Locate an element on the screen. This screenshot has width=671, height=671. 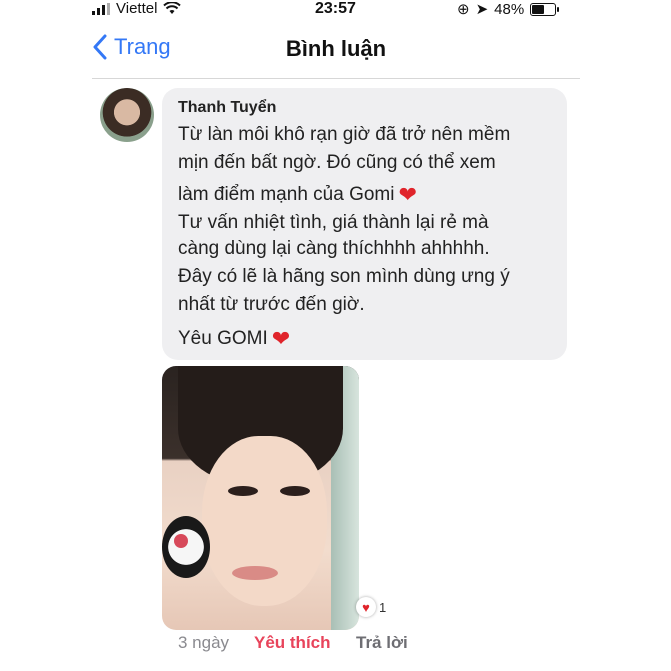
status-bar: Viettel 23:57 ⊕ ➤ 48% is located at coordinates (335, 10).